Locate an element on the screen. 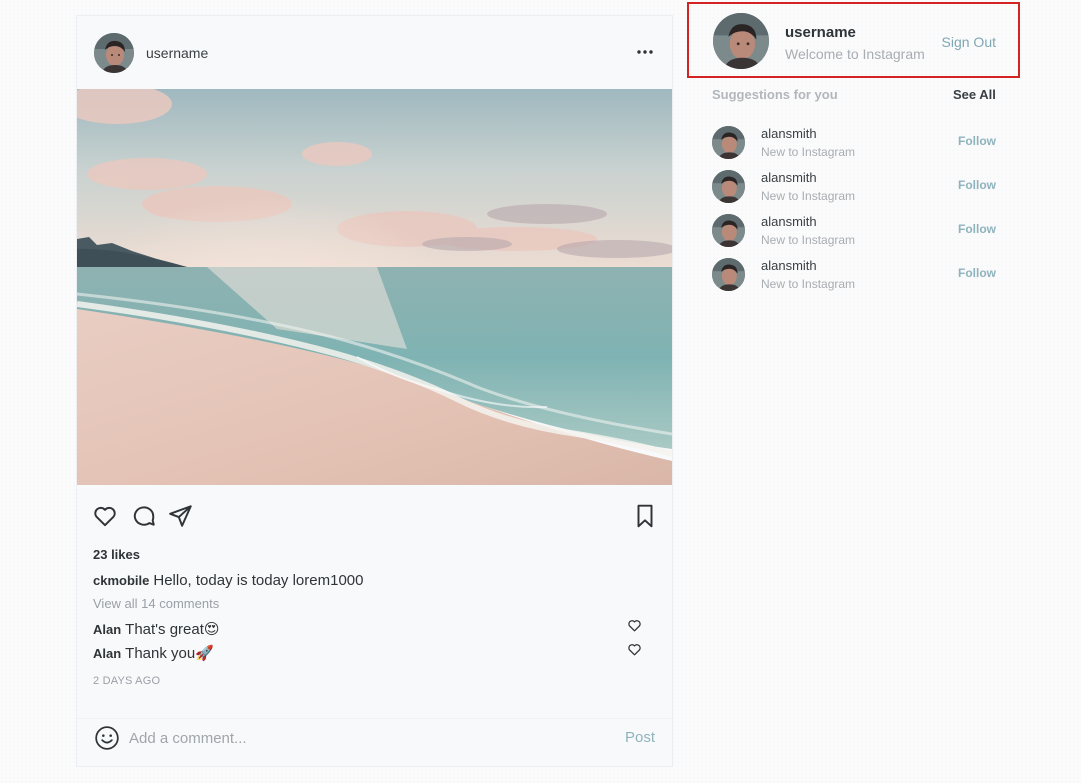 This screenshot has height=783, width=1081. post-author-avatar is located at coordinates (114, 52).